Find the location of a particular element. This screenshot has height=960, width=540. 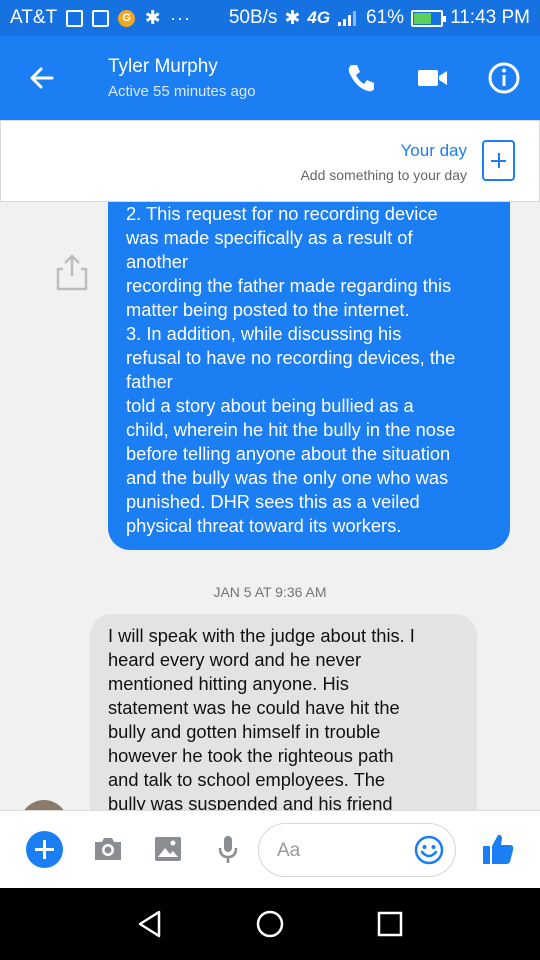

screenshot-icon is located at coordinates (75, 18).